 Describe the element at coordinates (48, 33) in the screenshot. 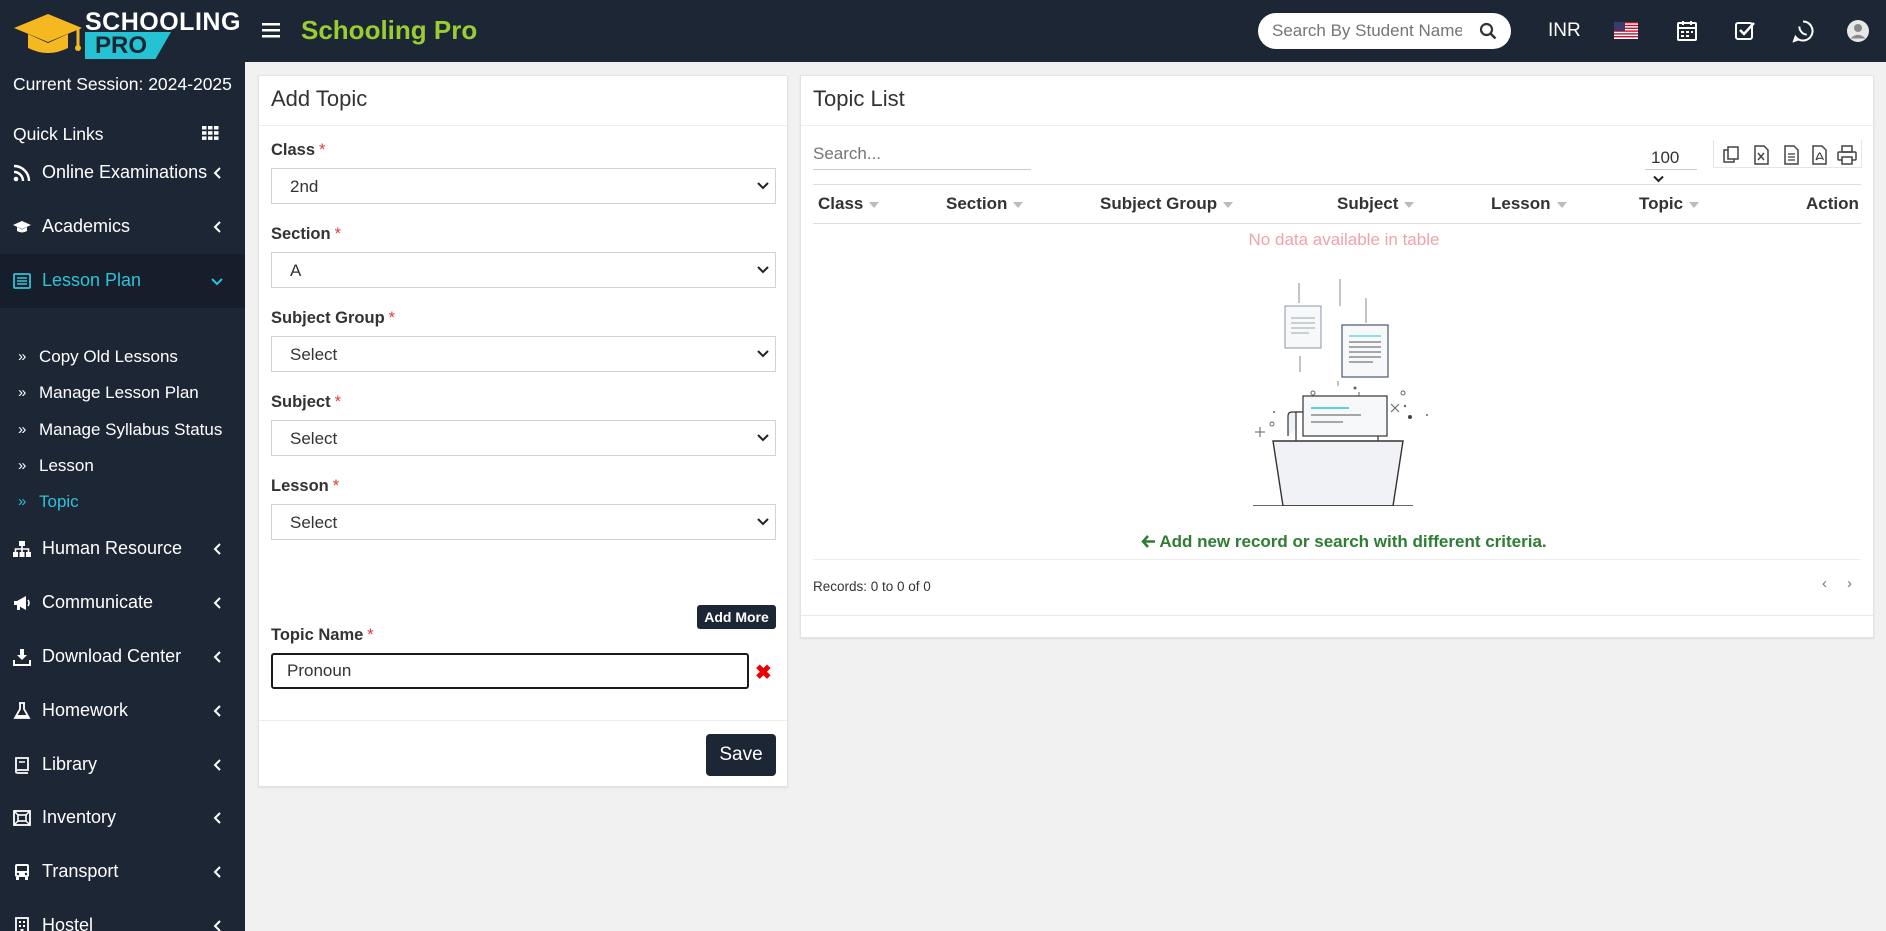

I see `graduation-cap-logo-icon` at that location.